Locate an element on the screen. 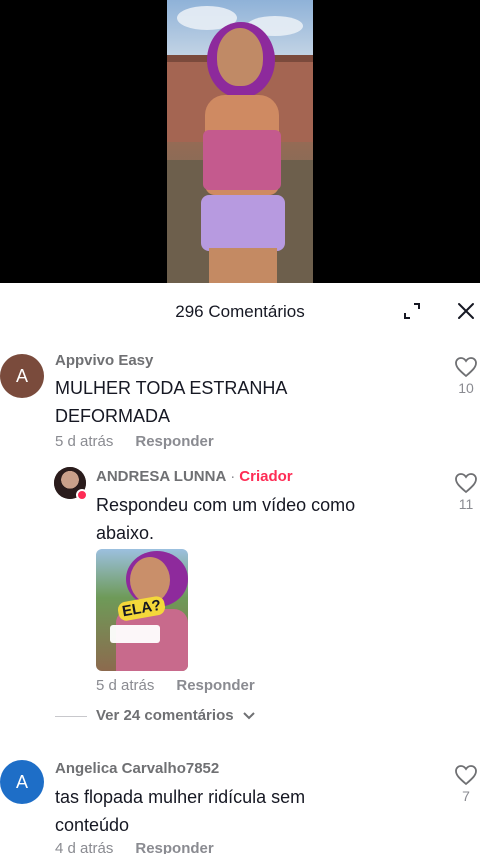 The width and height of the screenshot is (480, 854). like-count: 7 is located at coordinates (466, 796).